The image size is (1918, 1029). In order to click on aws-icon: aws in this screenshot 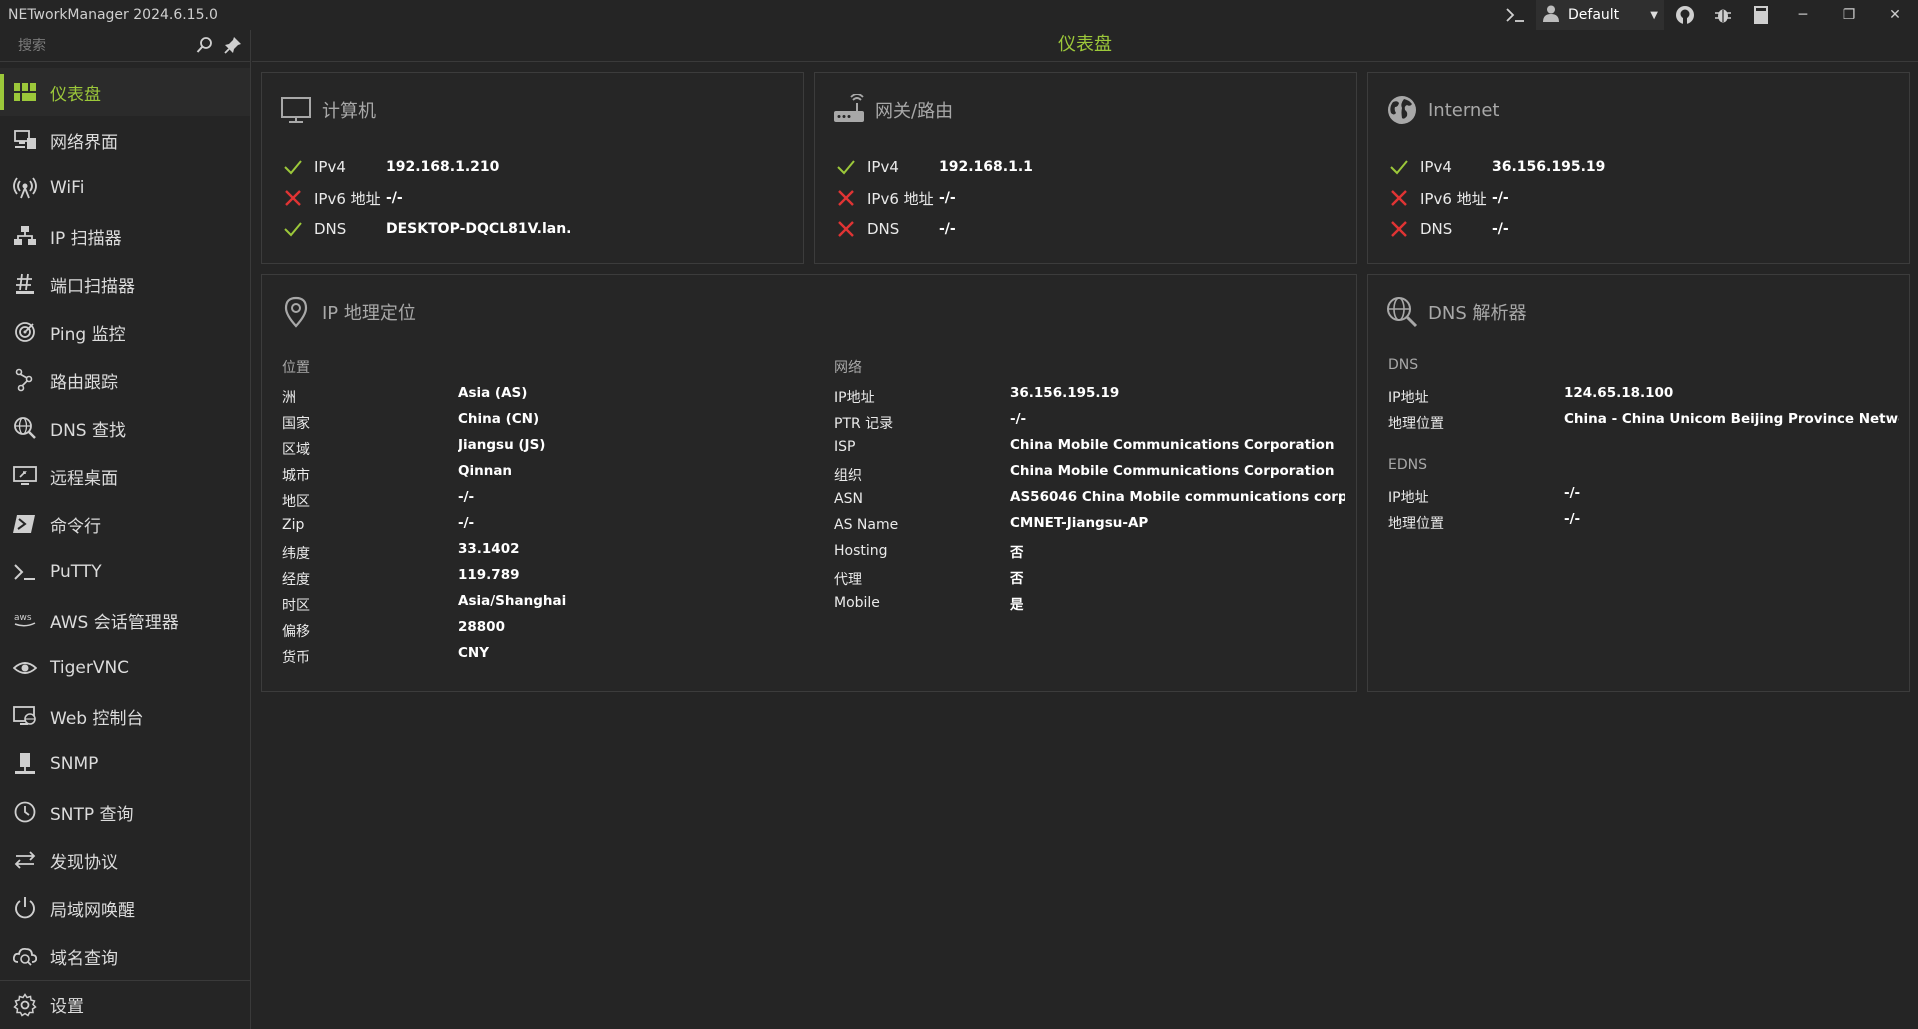, I will do `click(25, 620)`.